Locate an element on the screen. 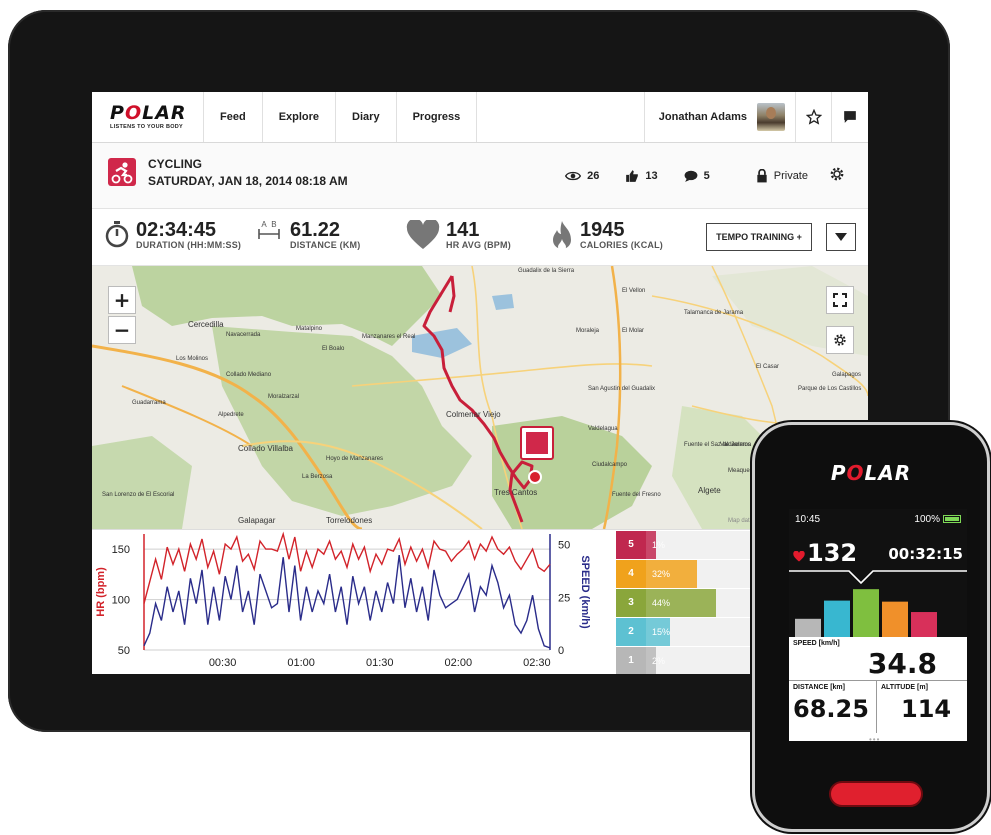 The width and height of the screenshot is (991, 835). user-menu: Jonathan Adams is located at coordinates (720, 117).